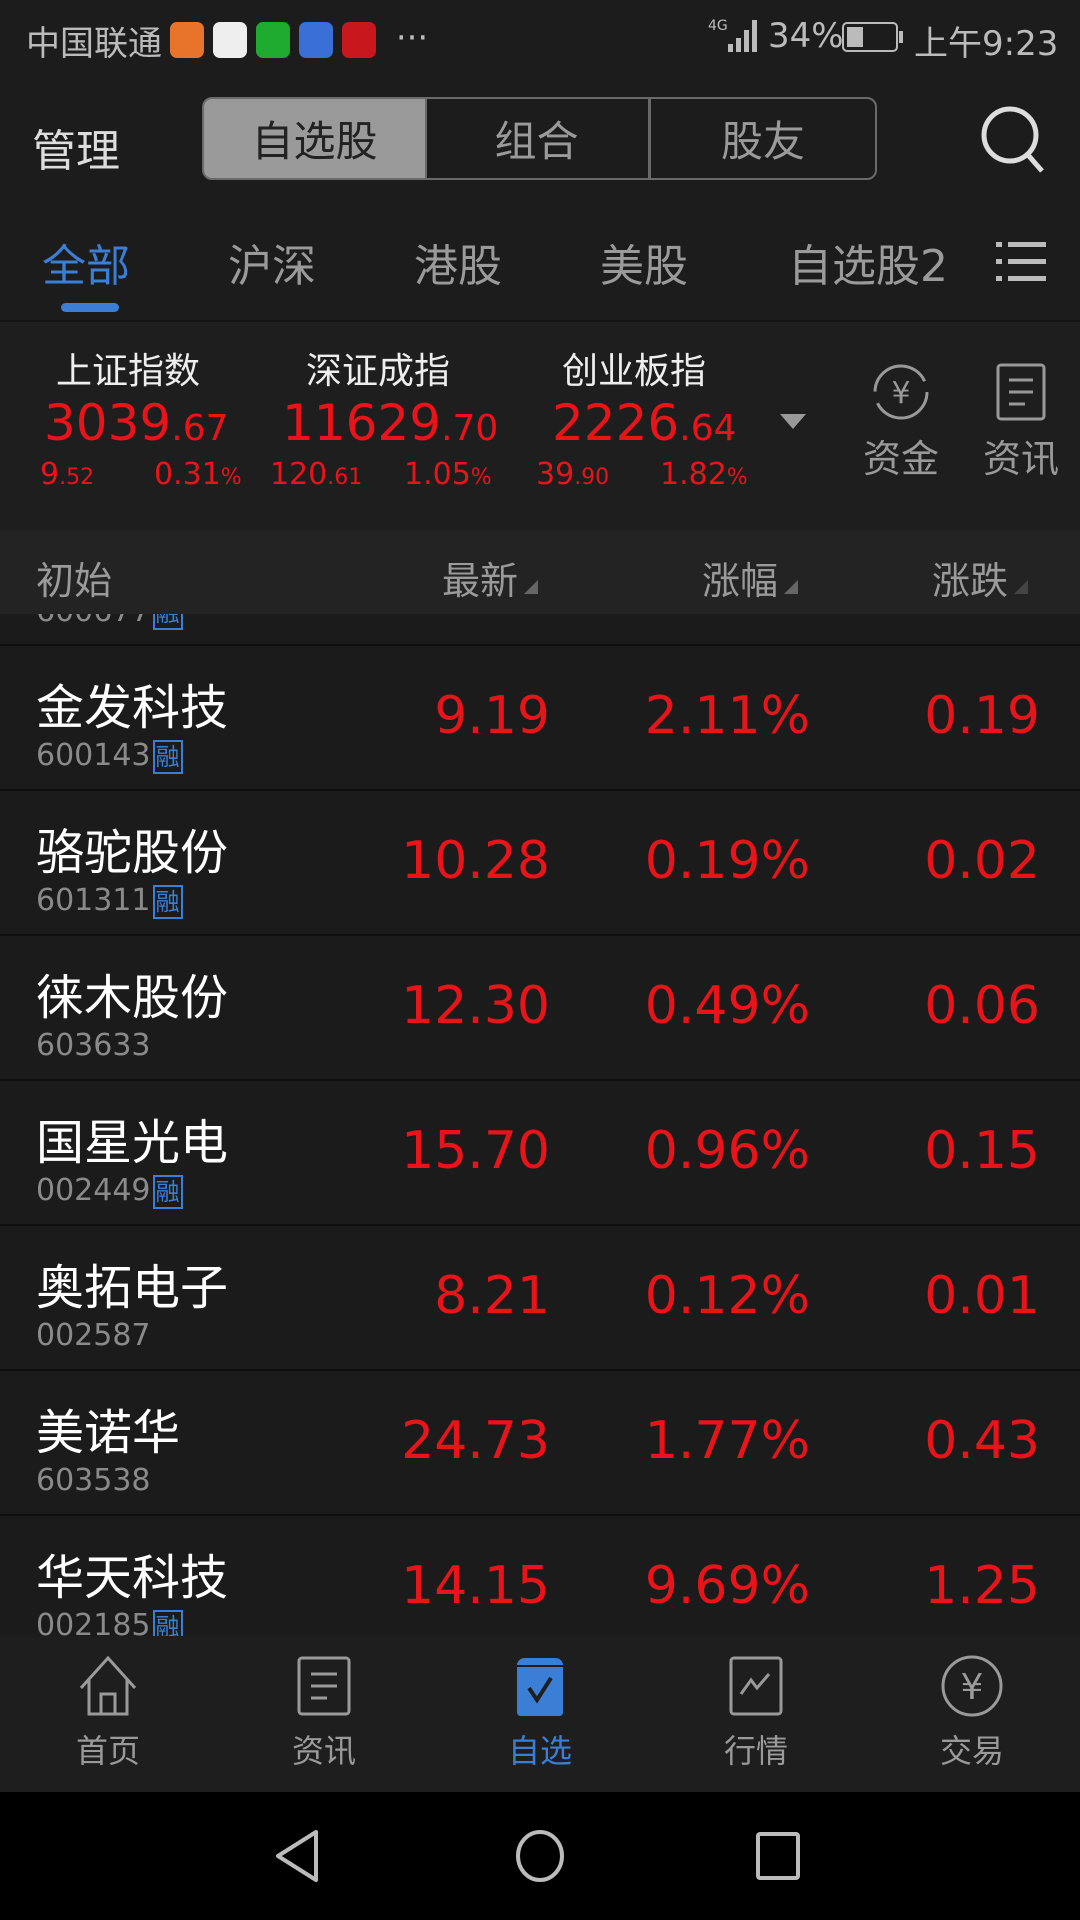 The height and width of the screenshot is (1920, 1080). I want to click on index-pct: 0.31, so click(187, 474).